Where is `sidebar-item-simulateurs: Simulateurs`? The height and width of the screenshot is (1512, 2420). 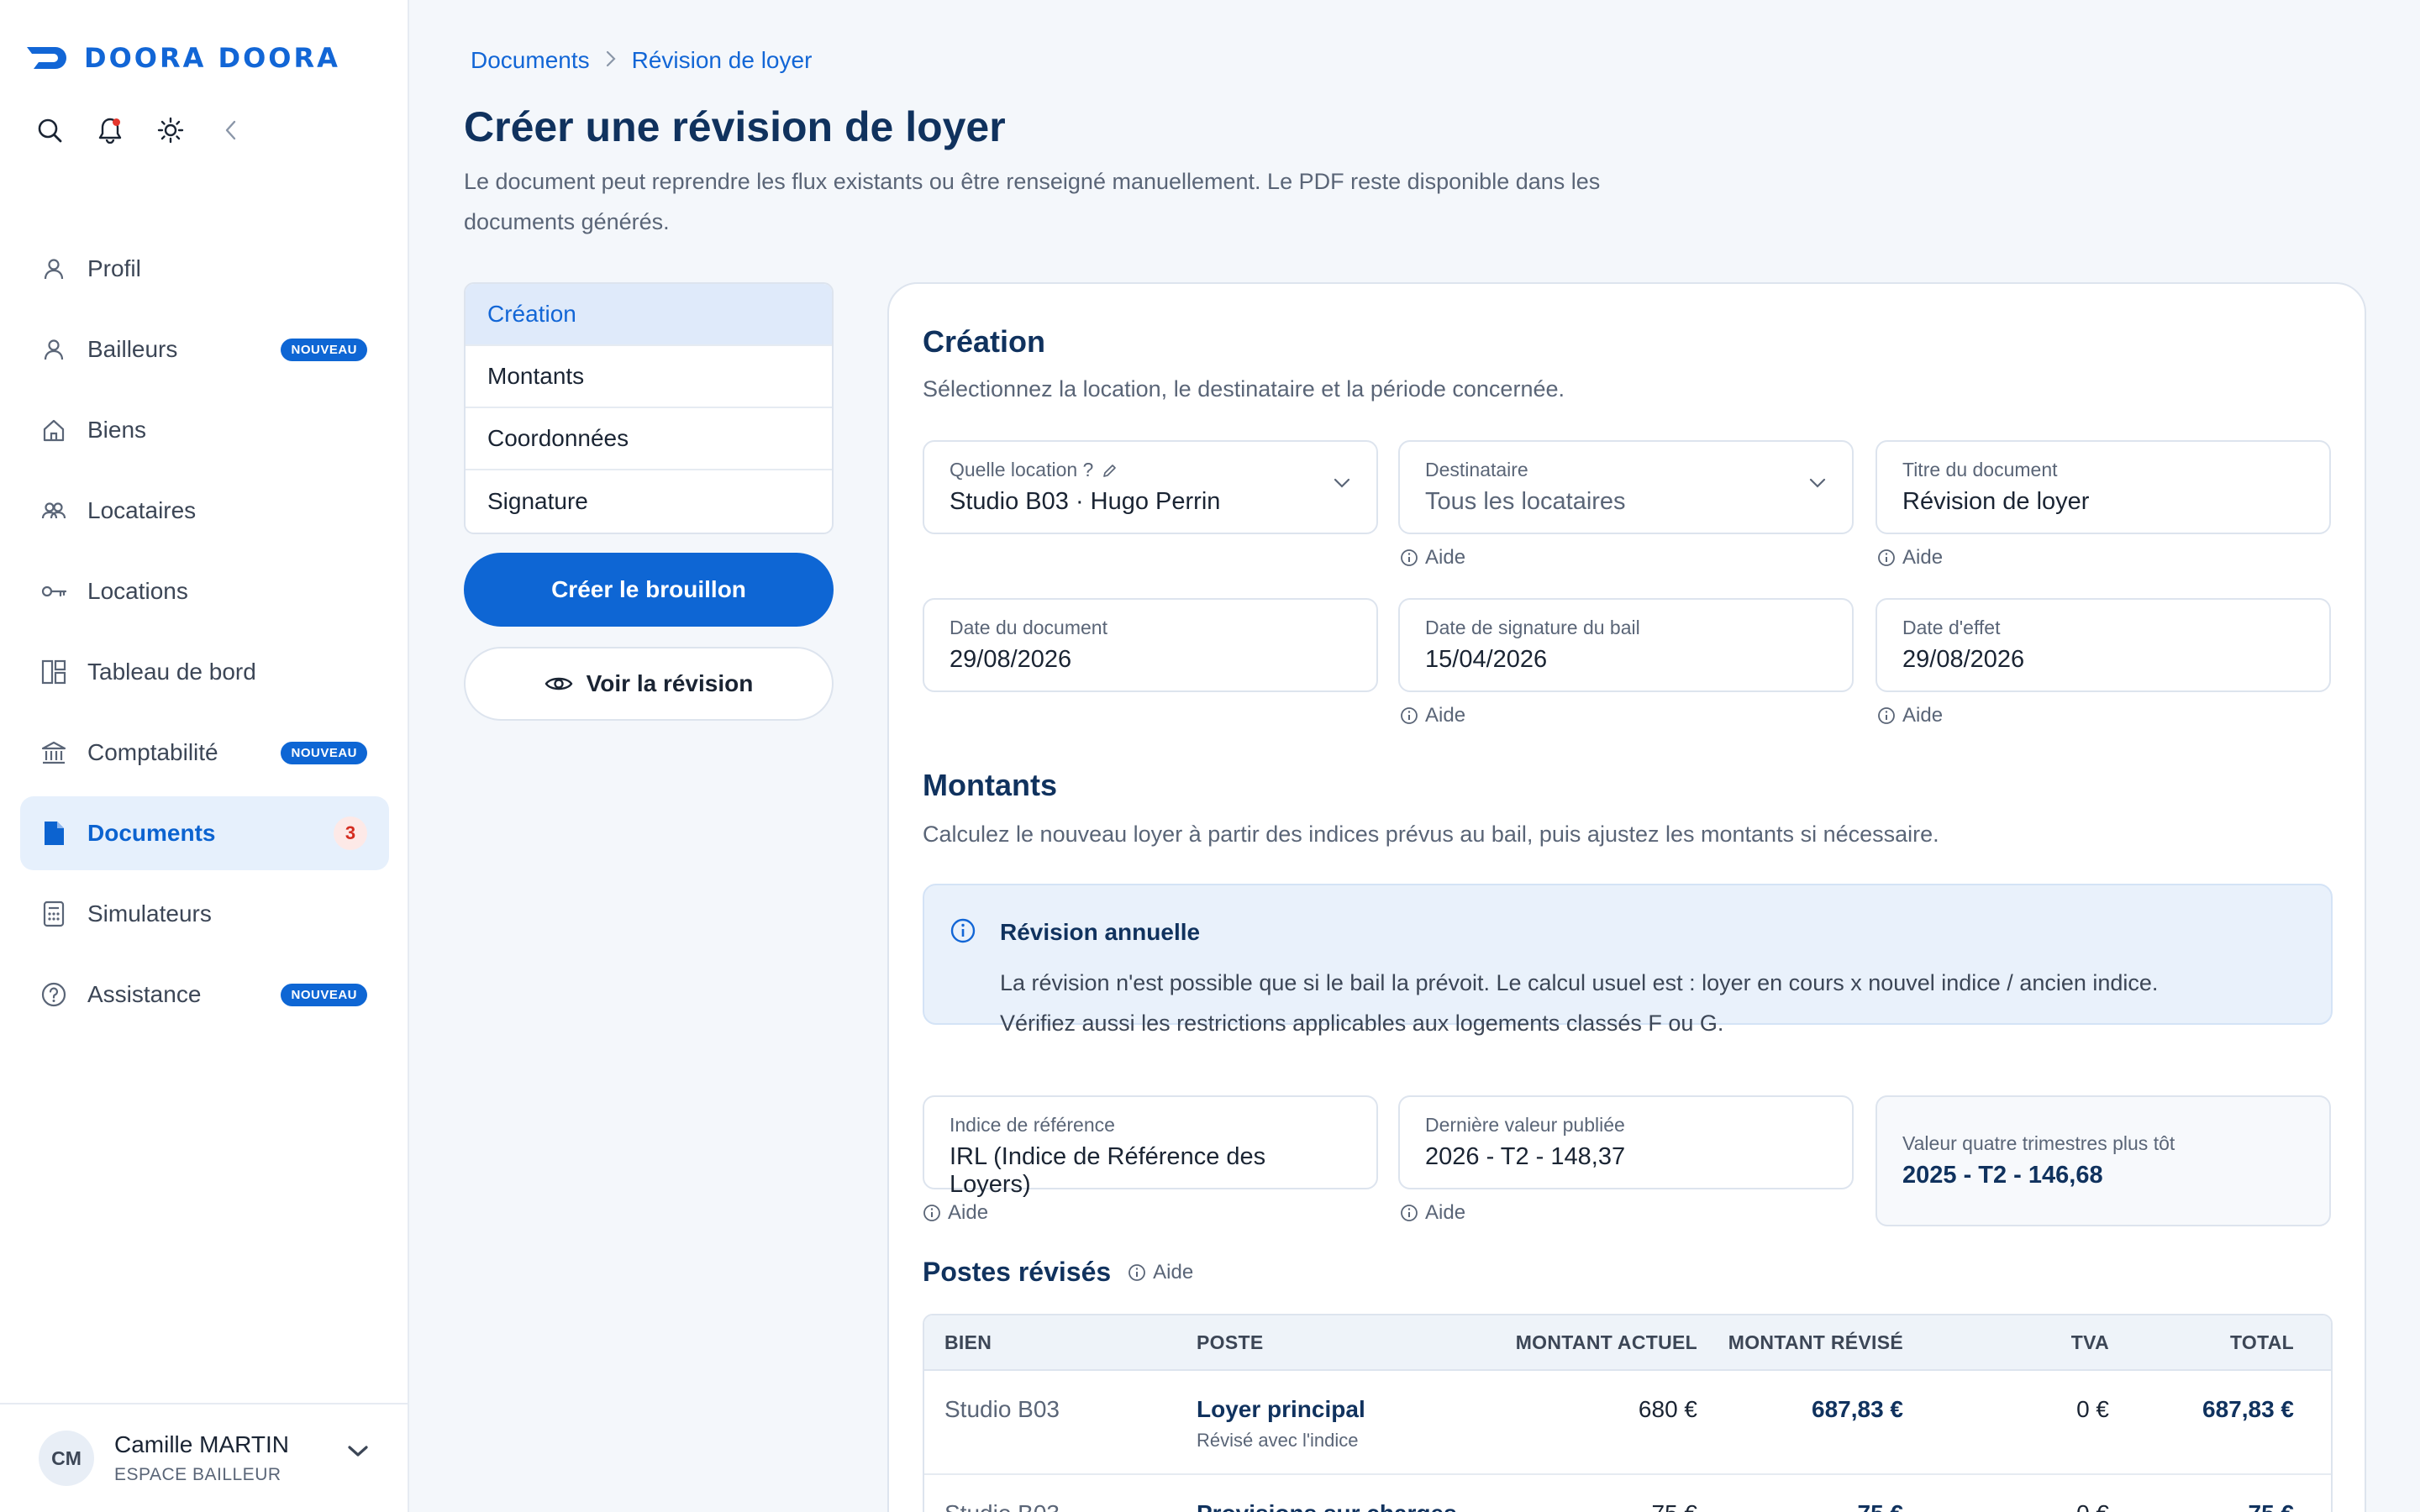 sidebar-item-simulateurs: Simulateurs is located at coordinates (204, 914).